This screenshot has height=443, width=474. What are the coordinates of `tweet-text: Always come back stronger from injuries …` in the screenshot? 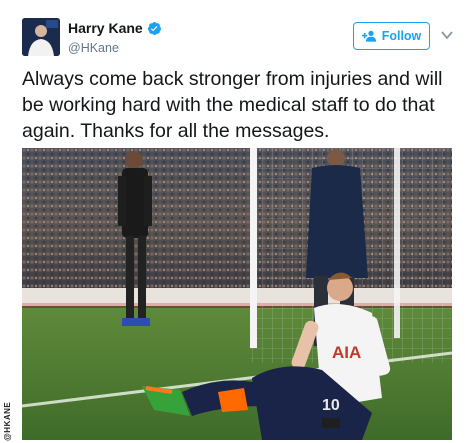 It's located at (232, 105).